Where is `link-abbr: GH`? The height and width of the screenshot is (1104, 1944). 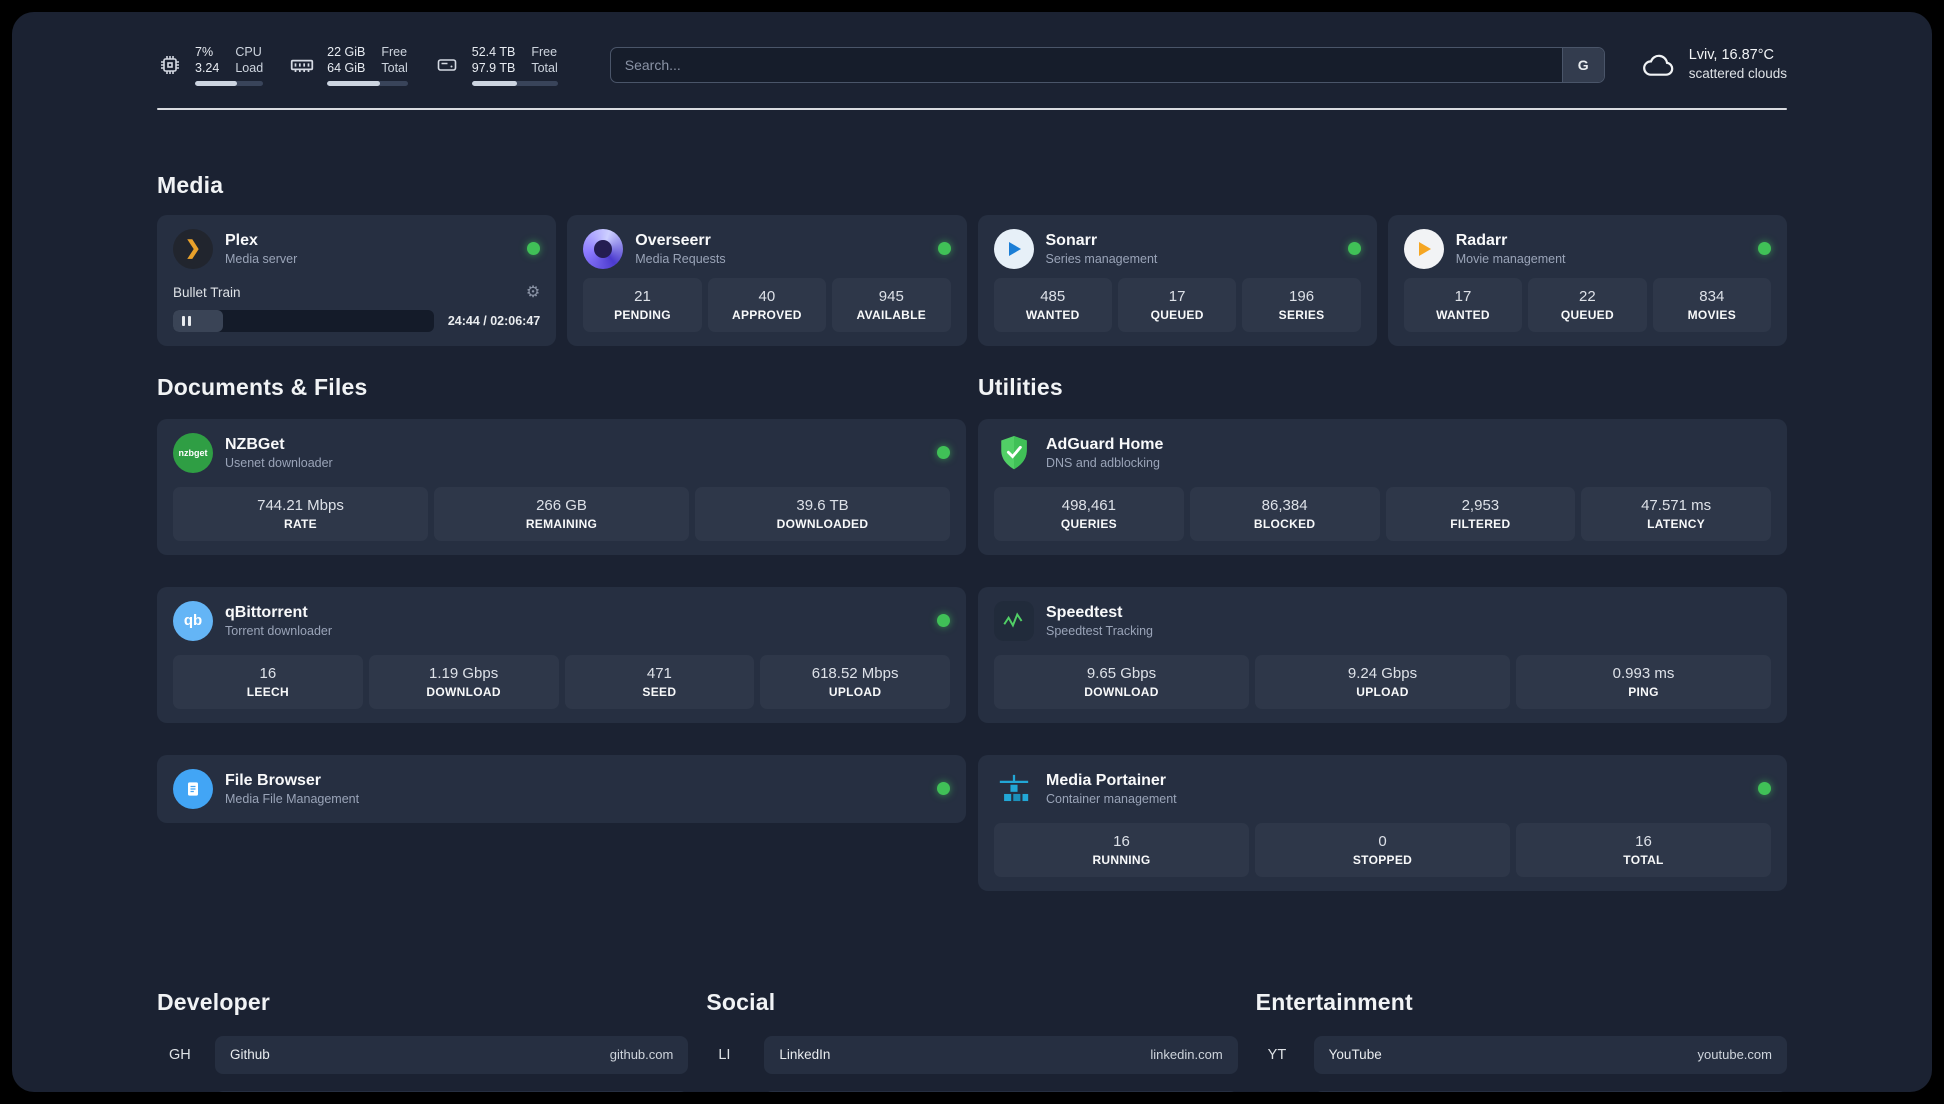 link-abbr: GH is located at coordinates (180, 1054).